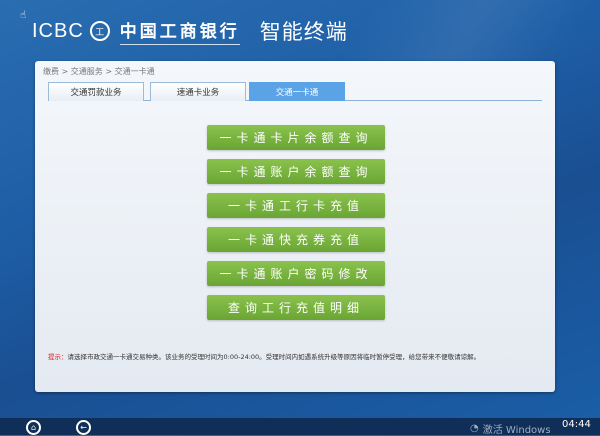  I want to click on tab-traffic-fines: 交通罚款业务, so click(96, 91).